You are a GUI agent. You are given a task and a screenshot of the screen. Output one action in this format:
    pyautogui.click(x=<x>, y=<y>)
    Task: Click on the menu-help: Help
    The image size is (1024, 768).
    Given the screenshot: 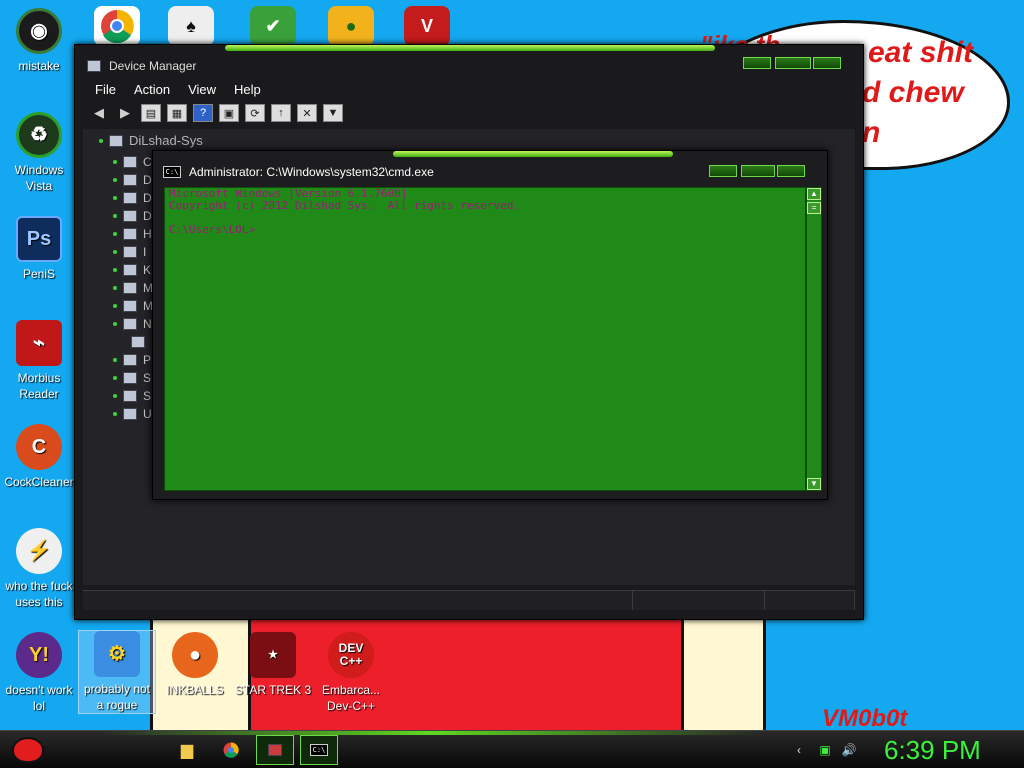 What is the action you would take?
    pyautogui.click(x=247, y=89)
    